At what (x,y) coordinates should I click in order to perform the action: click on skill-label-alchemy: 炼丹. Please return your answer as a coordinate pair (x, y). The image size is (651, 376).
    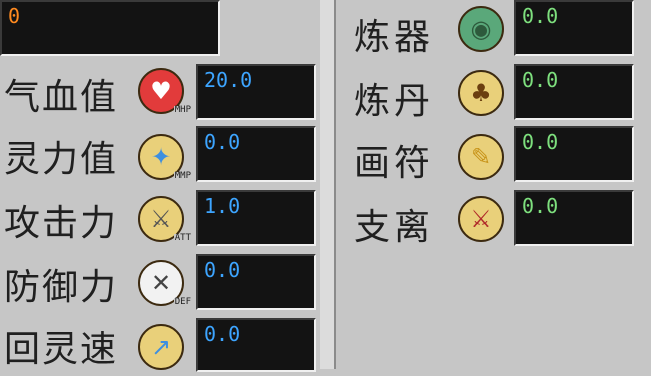
    Looking at the image, I should click on (394, 101).